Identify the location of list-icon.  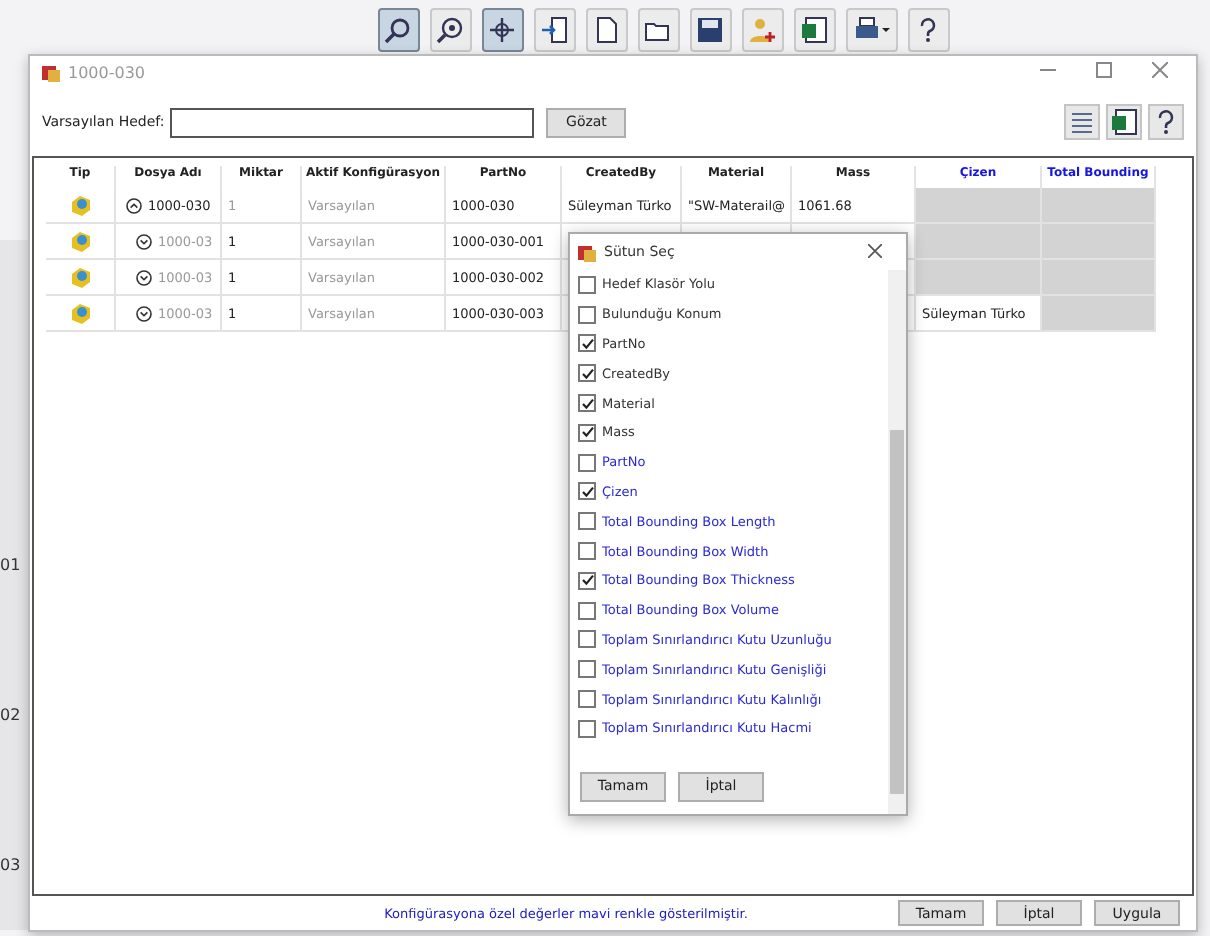
(1082, 122).